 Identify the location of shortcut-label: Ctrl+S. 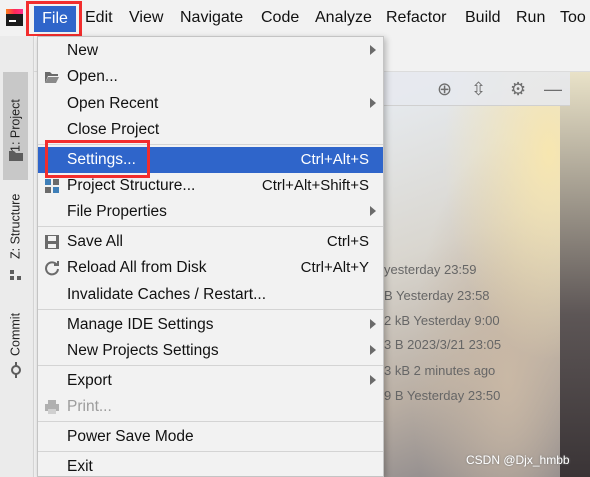
(347, 241).